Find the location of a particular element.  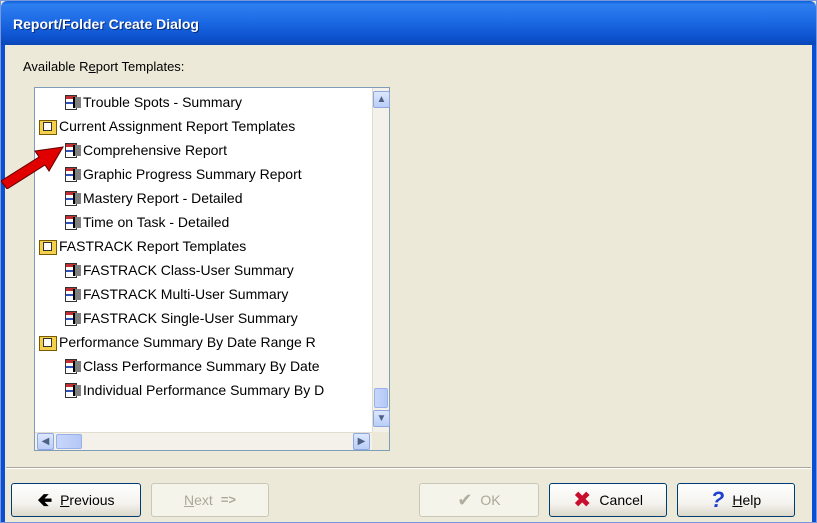

tree-item-label: Current Assignment Report Templates is located at coordinates (177, 126).